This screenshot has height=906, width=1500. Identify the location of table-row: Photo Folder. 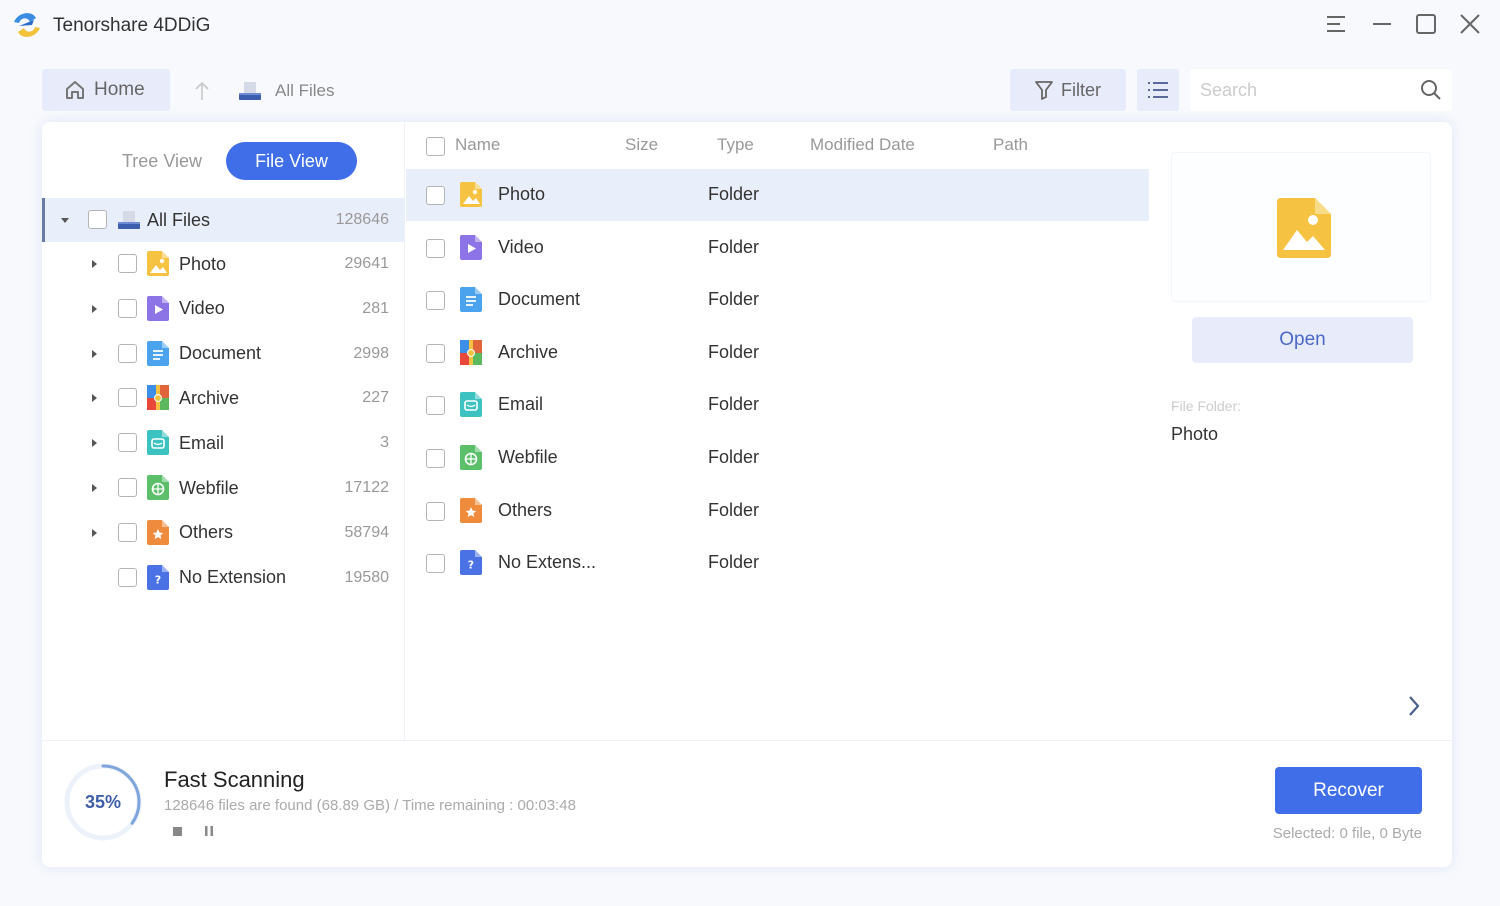
(777, 195).